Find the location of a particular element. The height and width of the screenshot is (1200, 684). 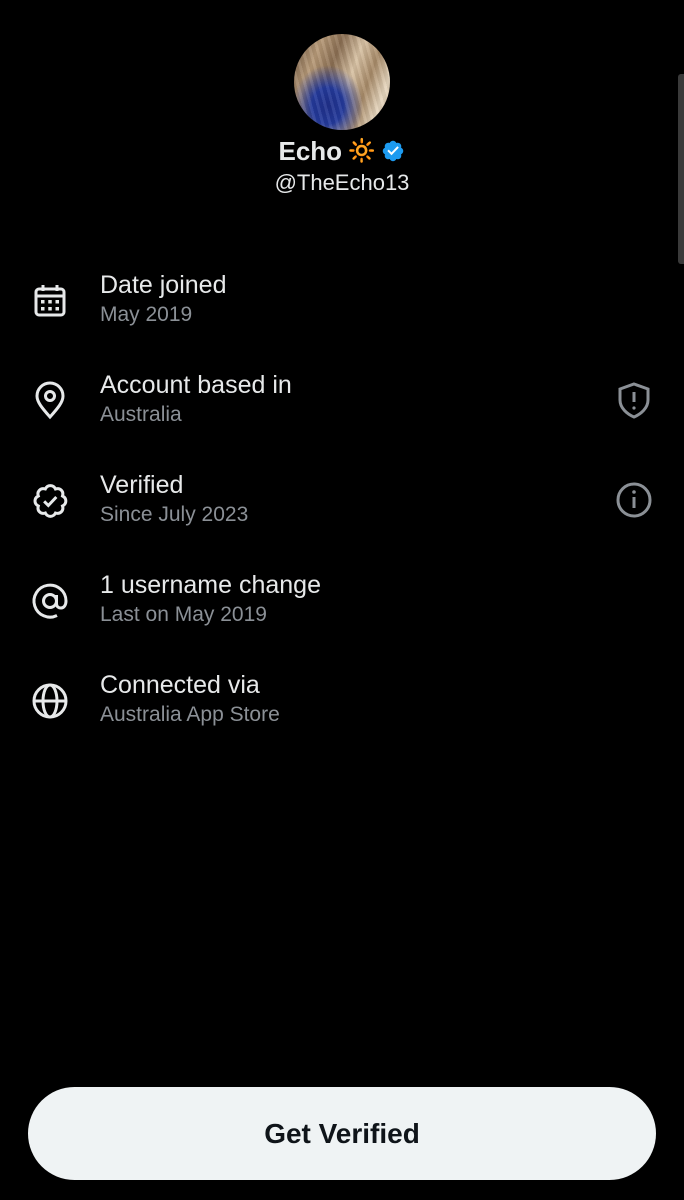

calendar-icon is located at coordinates (50, 301).